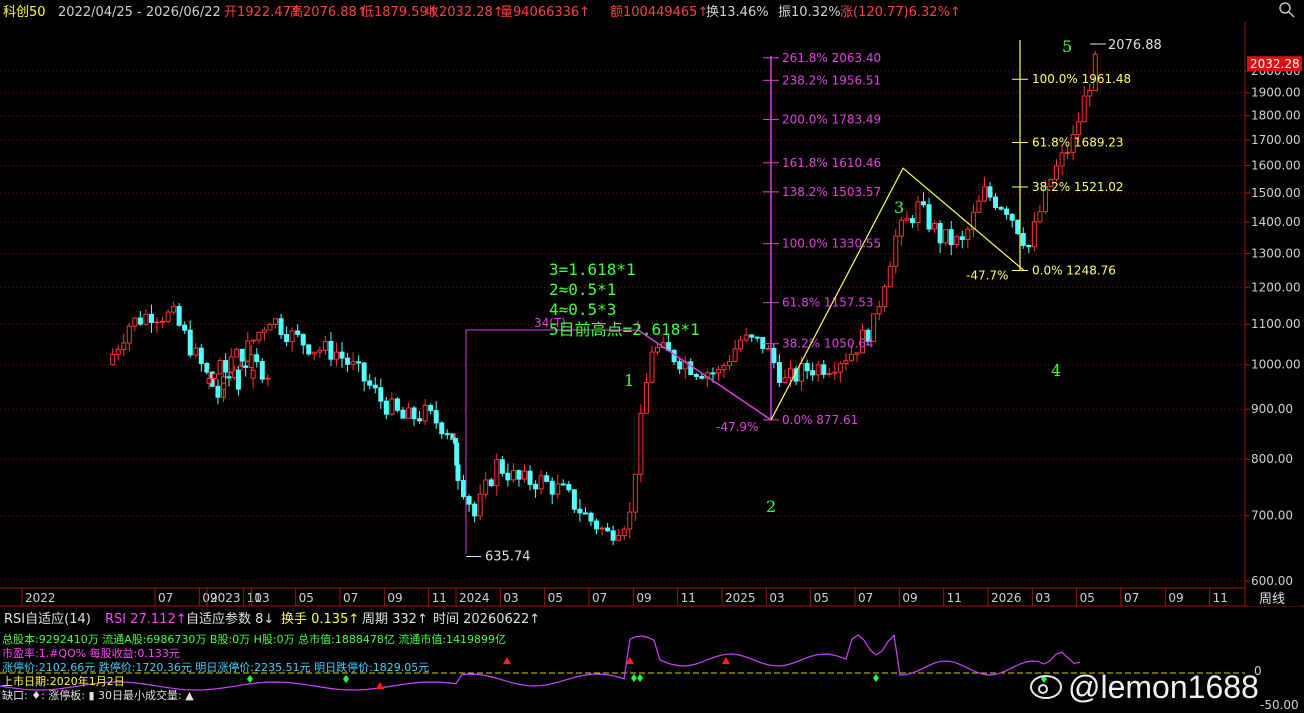 This screenshot has height=713, width=1304. I want to click on period-button-label: 周线, so click(1272, 599).